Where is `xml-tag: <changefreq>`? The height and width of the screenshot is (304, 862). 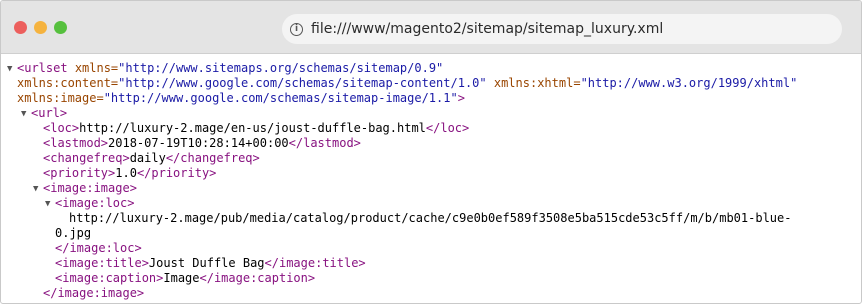
xml-tag: <changefreq> is located at coordinates (86, 158).